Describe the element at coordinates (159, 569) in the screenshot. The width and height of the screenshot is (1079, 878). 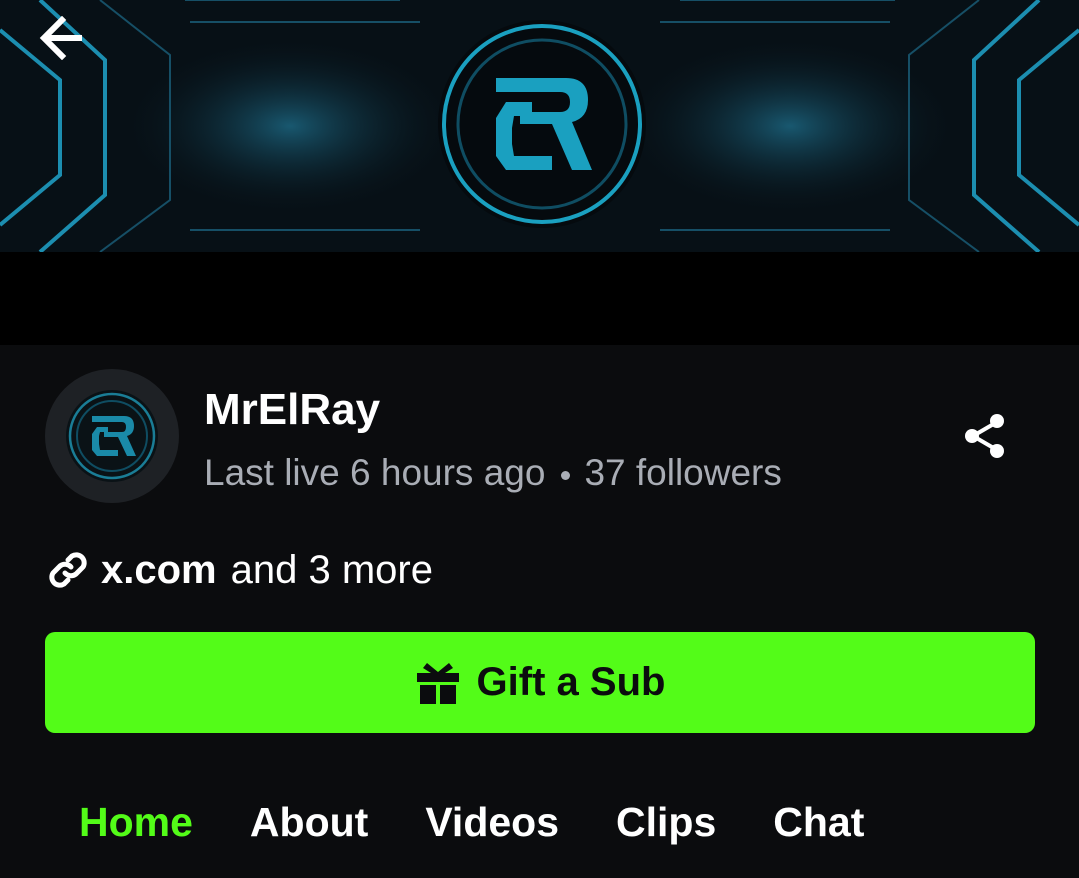
I see `link-domain: x.com` at that location.